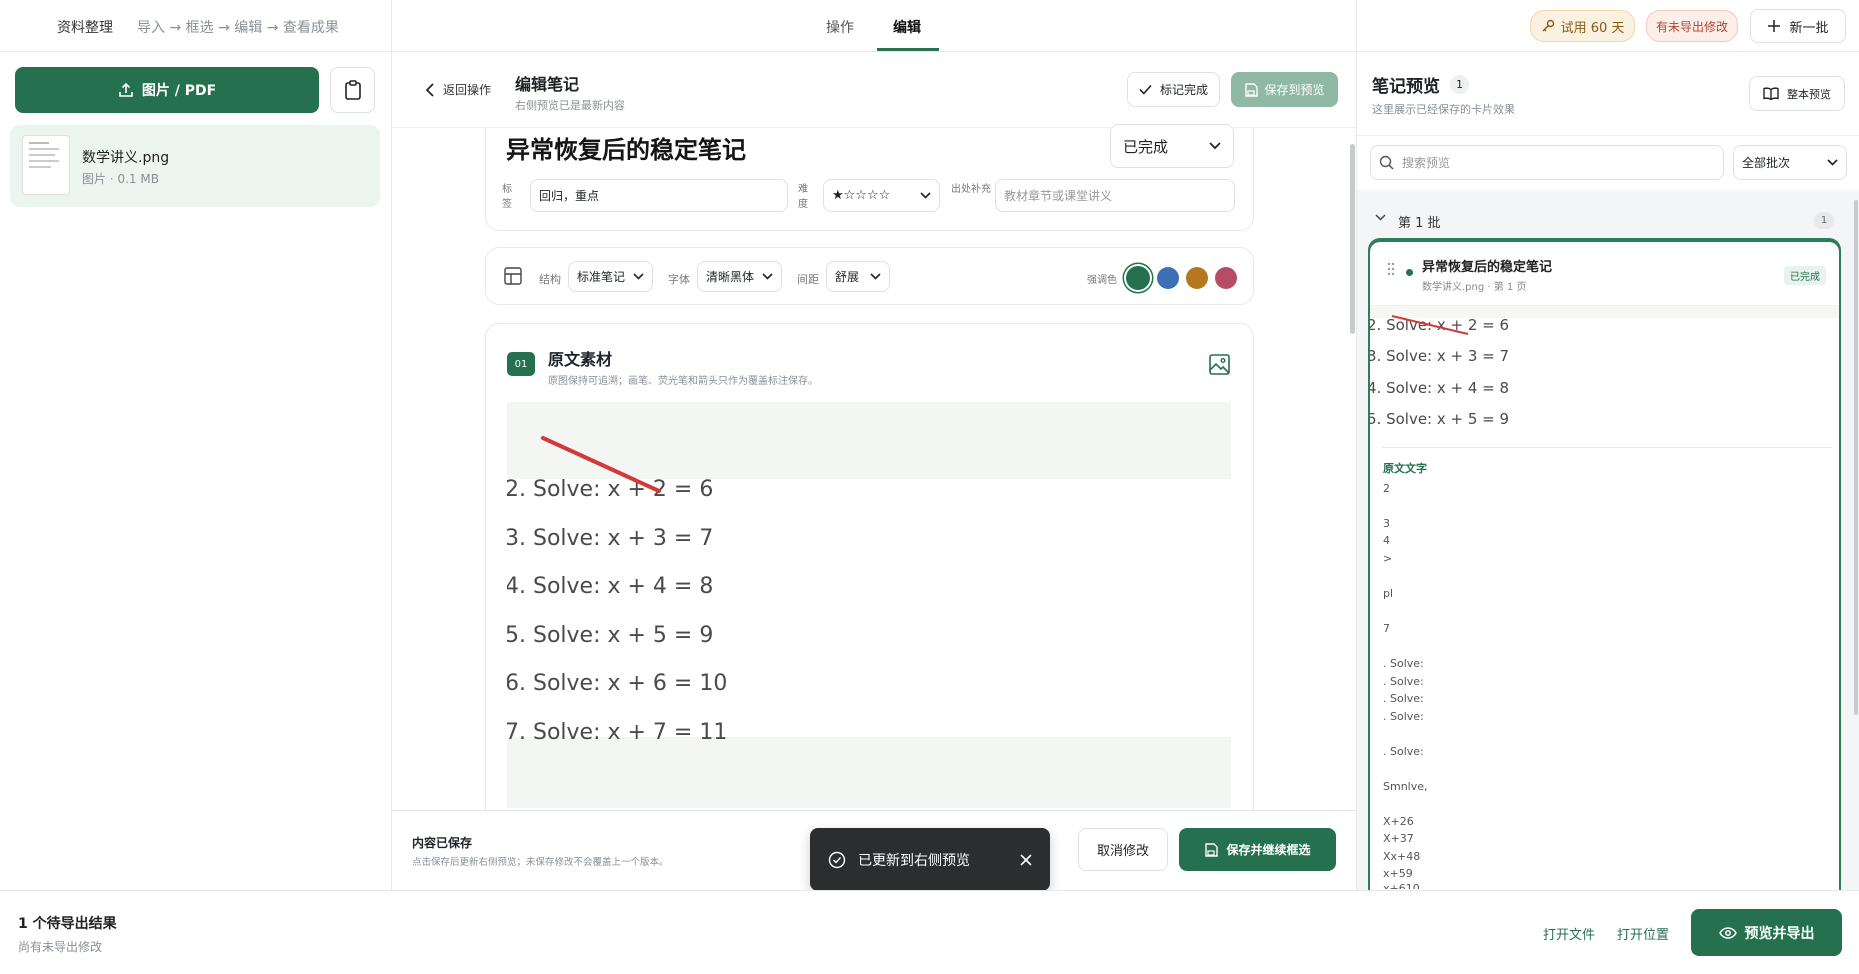 The height and width of the screenshot is (974, 1859). What do you see at coordinates (1386, 523) in the screenshot?
I see `ocr-line: 3` at bounding box center [1386, 523].